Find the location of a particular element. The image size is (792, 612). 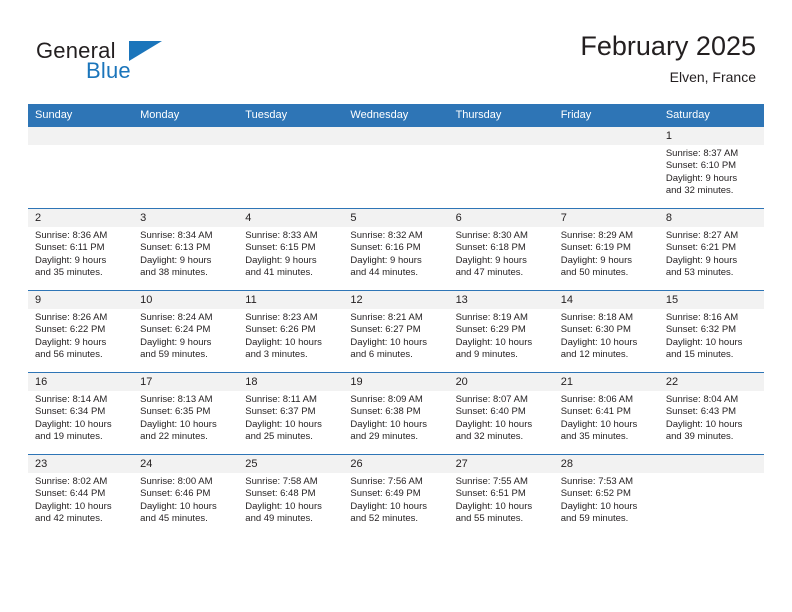

sunrise-text: Sunrise: 8:26 AM is located at coordinates (71, 317).